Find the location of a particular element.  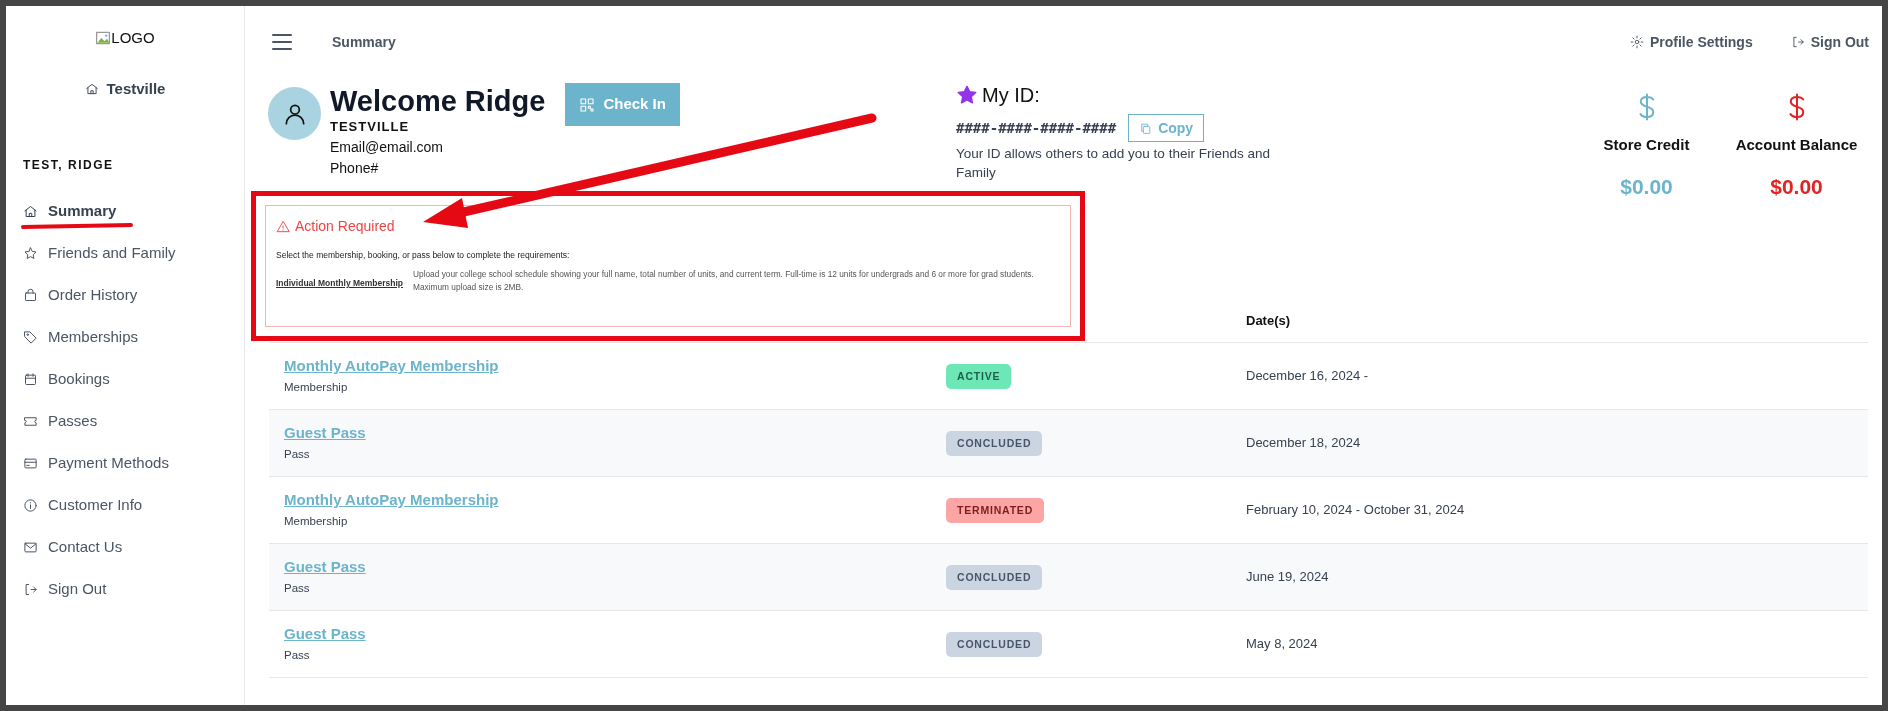

sidebar-item: Passes is located at coordinates (133, 421).